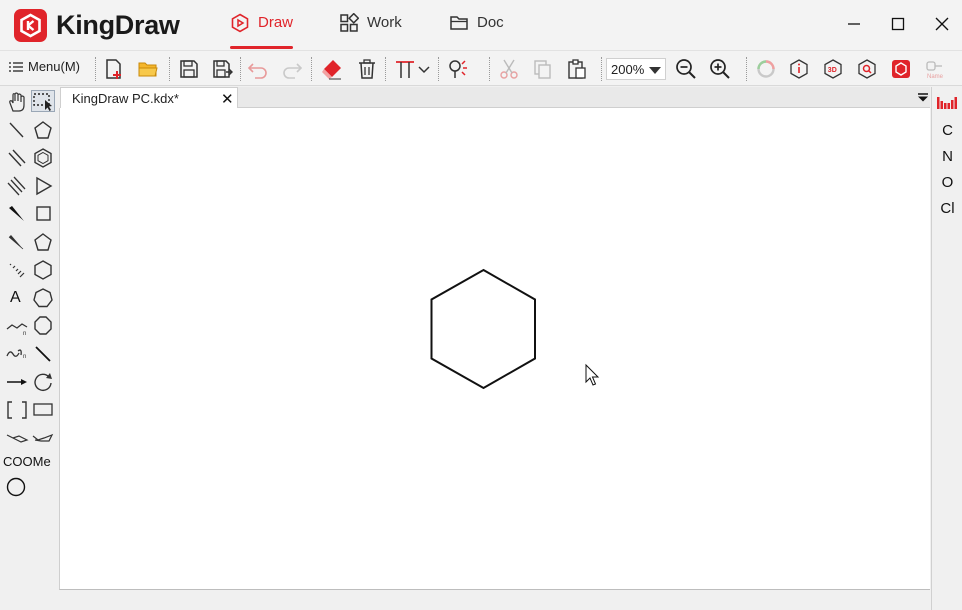  What do you see at coordinates (935, 69) in the screenshot?
I see `name-icon: Name` at bounding box center [935, 69].